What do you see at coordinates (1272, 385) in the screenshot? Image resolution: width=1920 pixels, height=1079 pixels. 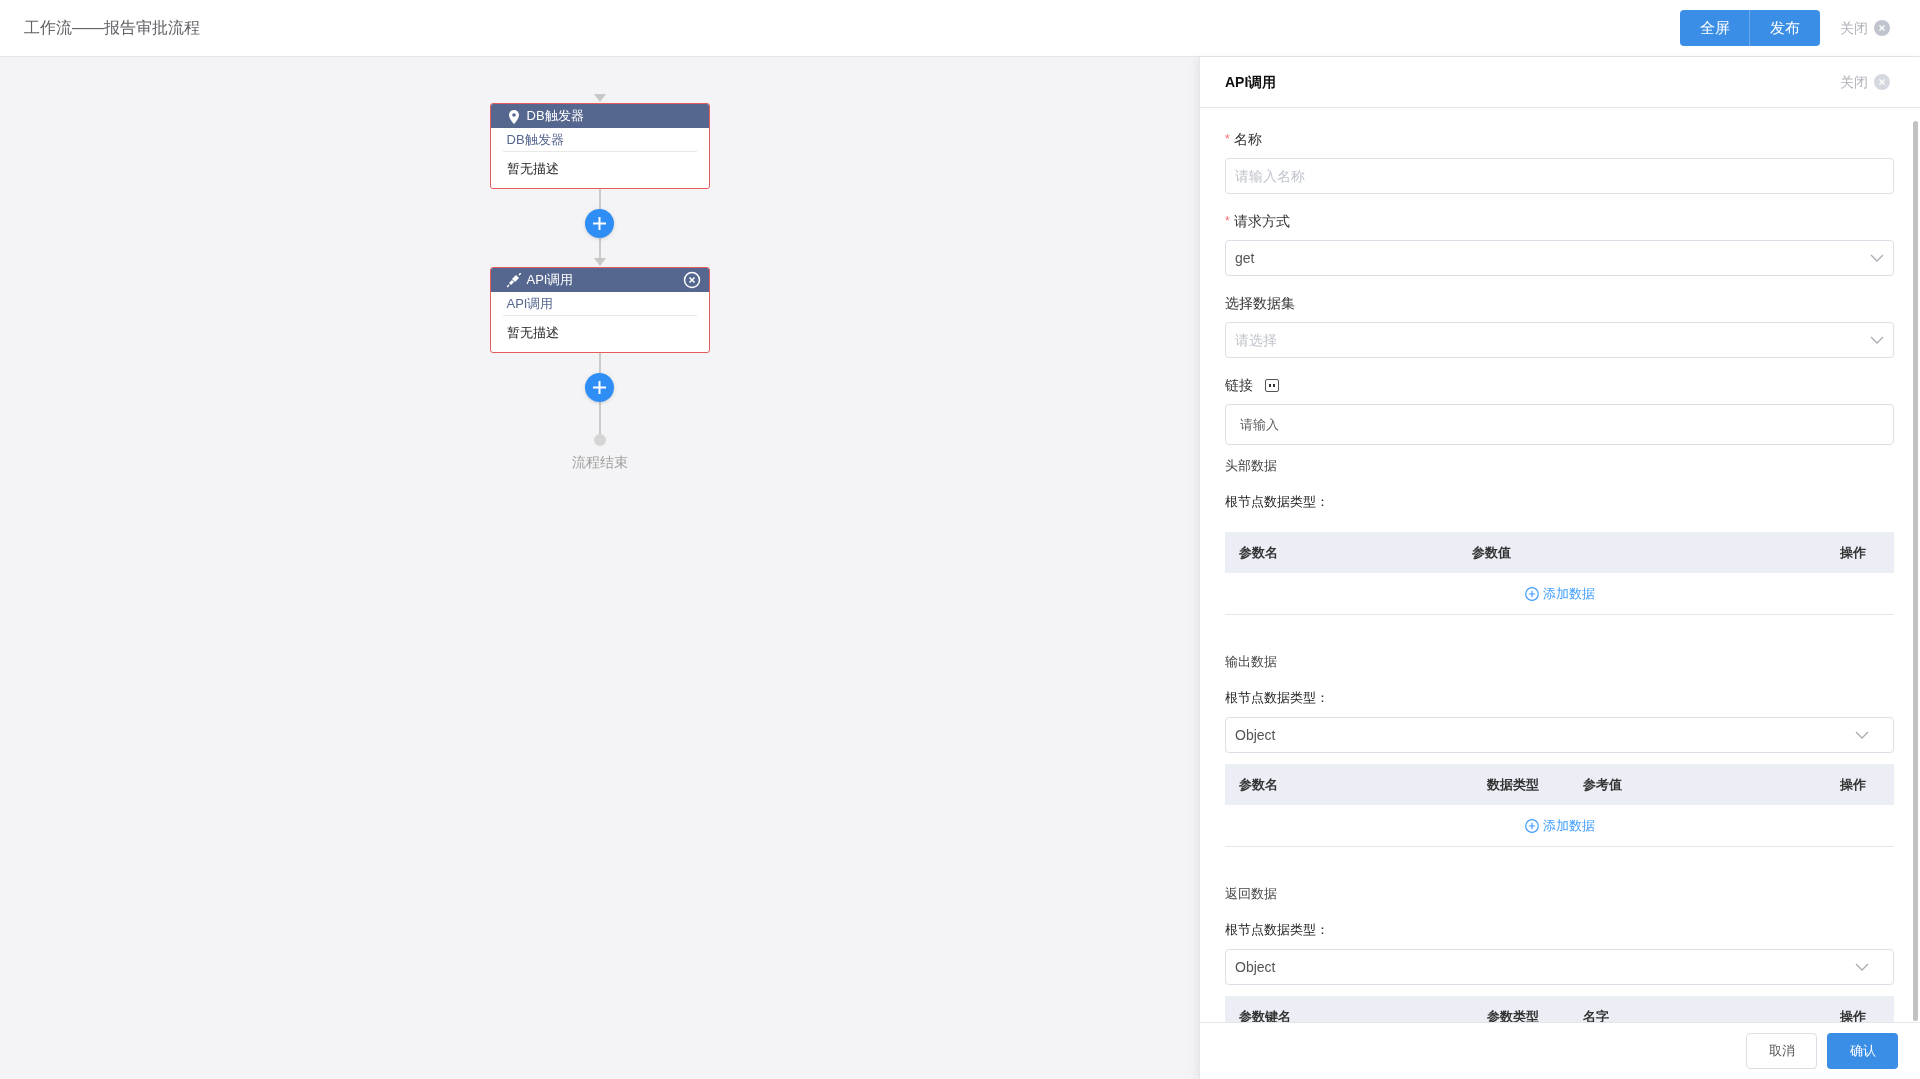 I see `quote-icon` at bounding box center [1272, 385].